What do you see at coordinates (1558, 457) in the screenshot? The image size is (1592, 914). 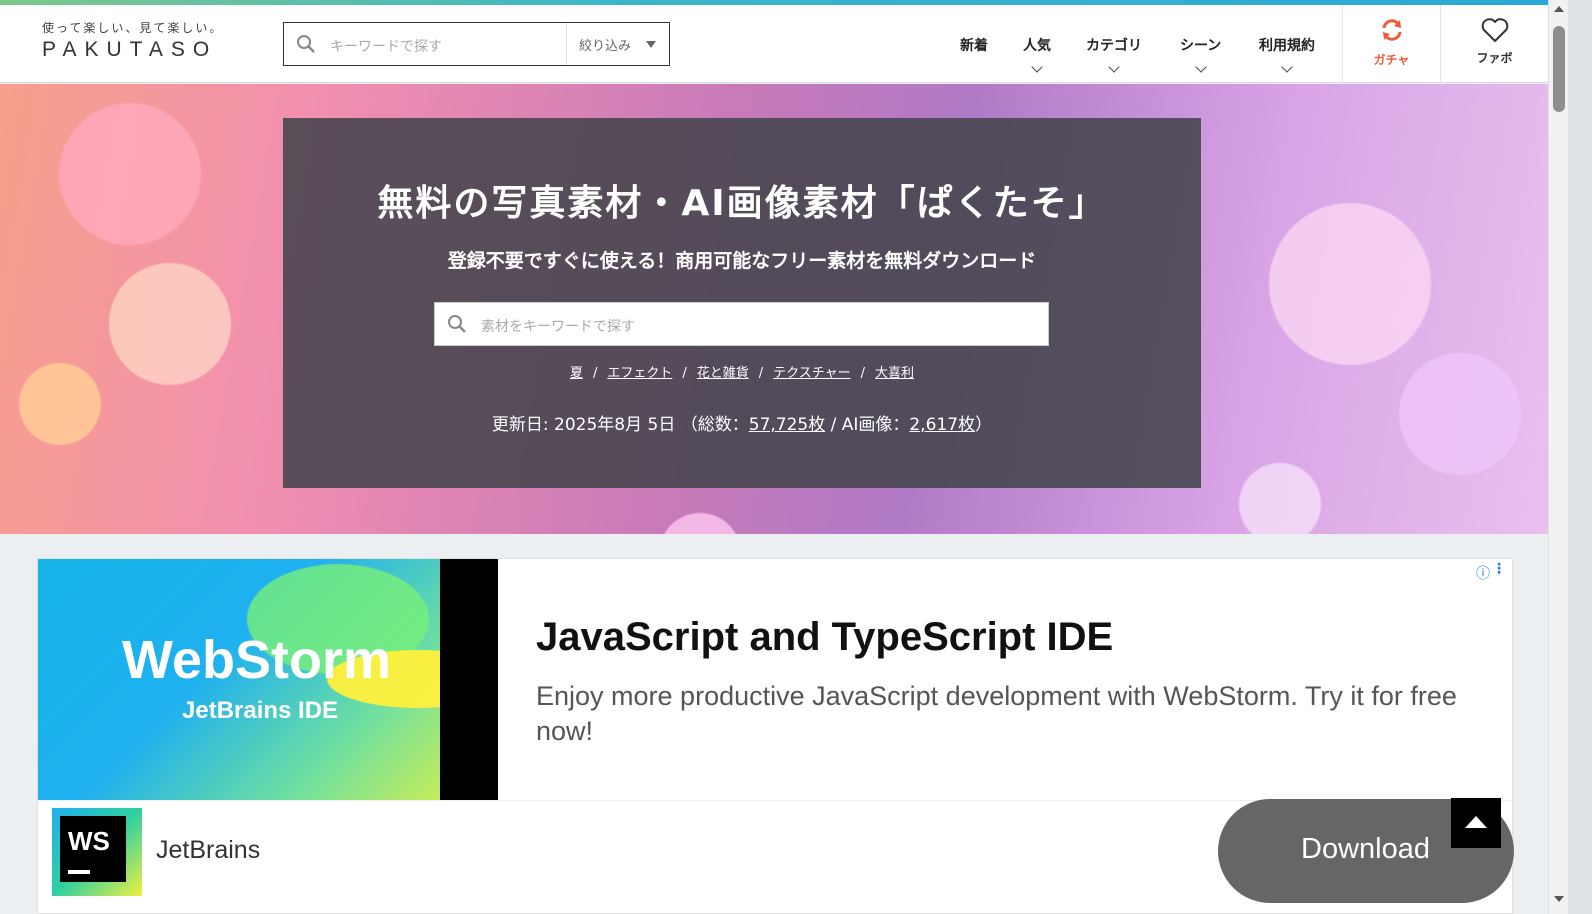 I see `page-scrollbar` at bounding box center [1558, 457].